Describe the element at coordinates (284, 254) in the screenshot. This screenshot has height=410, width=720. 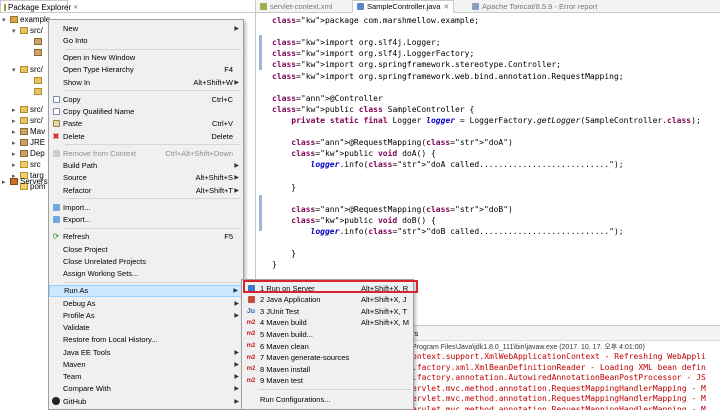
I see `code-line: }` at that location.